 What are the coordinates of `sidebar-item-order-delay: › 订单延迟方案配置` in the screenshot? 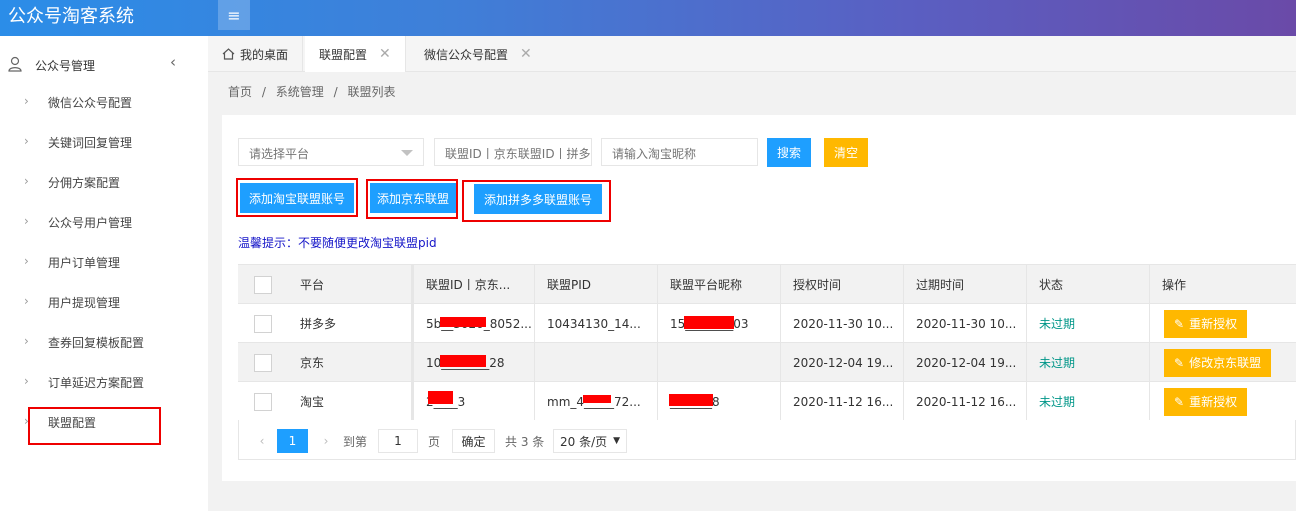 It's located at (104, 382).